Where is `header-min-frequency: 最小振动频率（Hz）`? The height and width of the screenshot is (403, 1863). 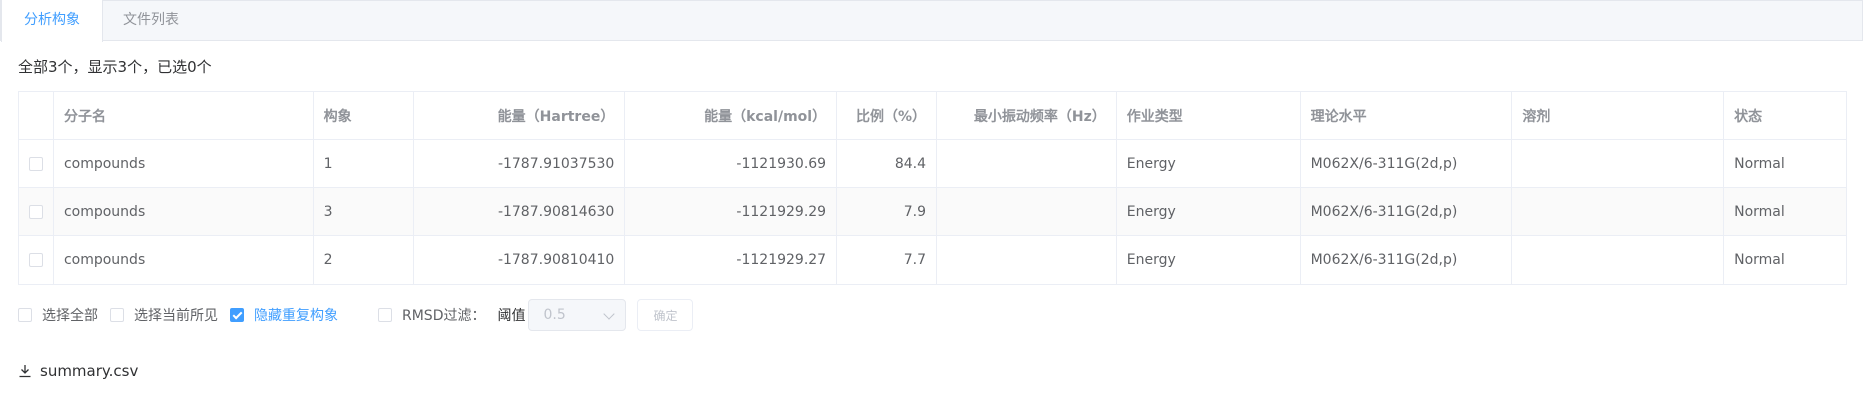
header-min-frequency: 最小振动频率（Hz） is located at coordinates (1027, 115).